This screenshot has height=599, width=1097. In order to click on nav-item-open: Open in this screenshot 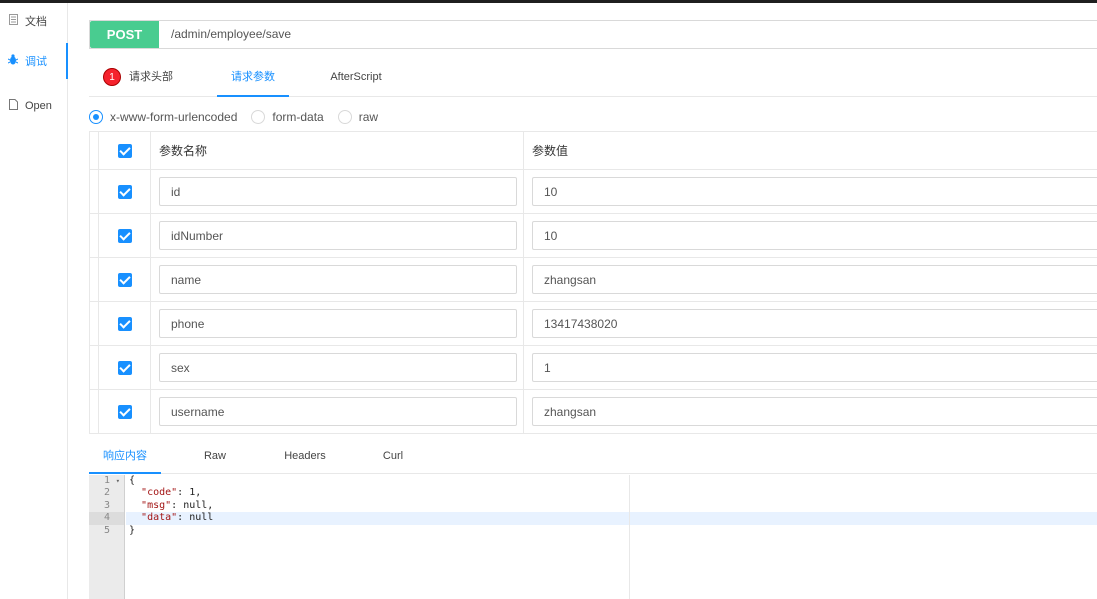, I will do `click(34, 106)`.